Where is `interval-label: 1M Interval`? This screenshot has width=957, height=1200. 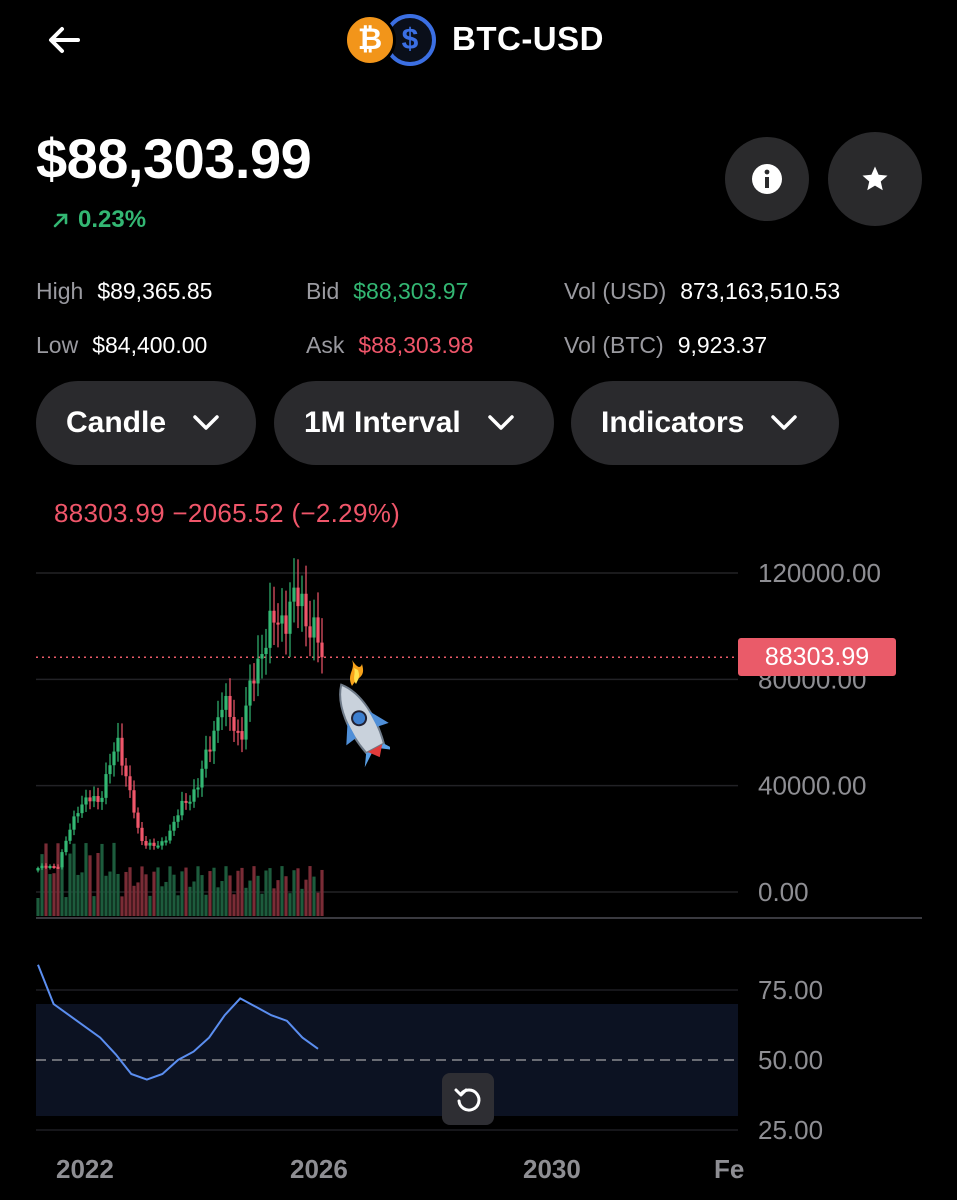
interval-label: 1M Interval is located at coordinates (382, 422).